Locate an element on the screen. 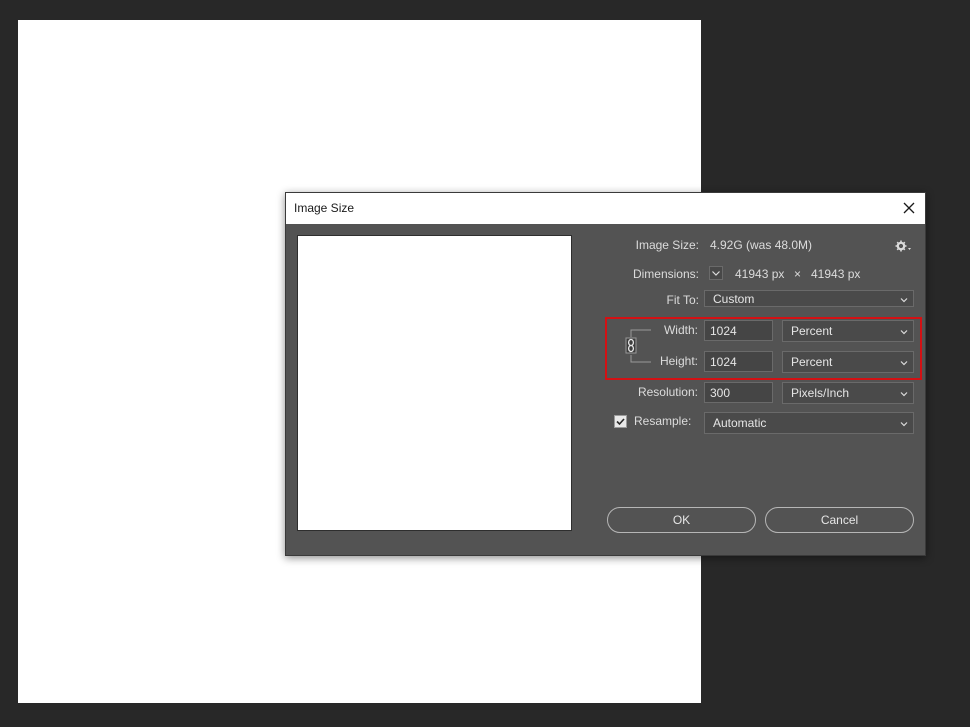 This screenshot has width=970, height=727. image-size-label: Image Size: is located at coordinates (667, 245).